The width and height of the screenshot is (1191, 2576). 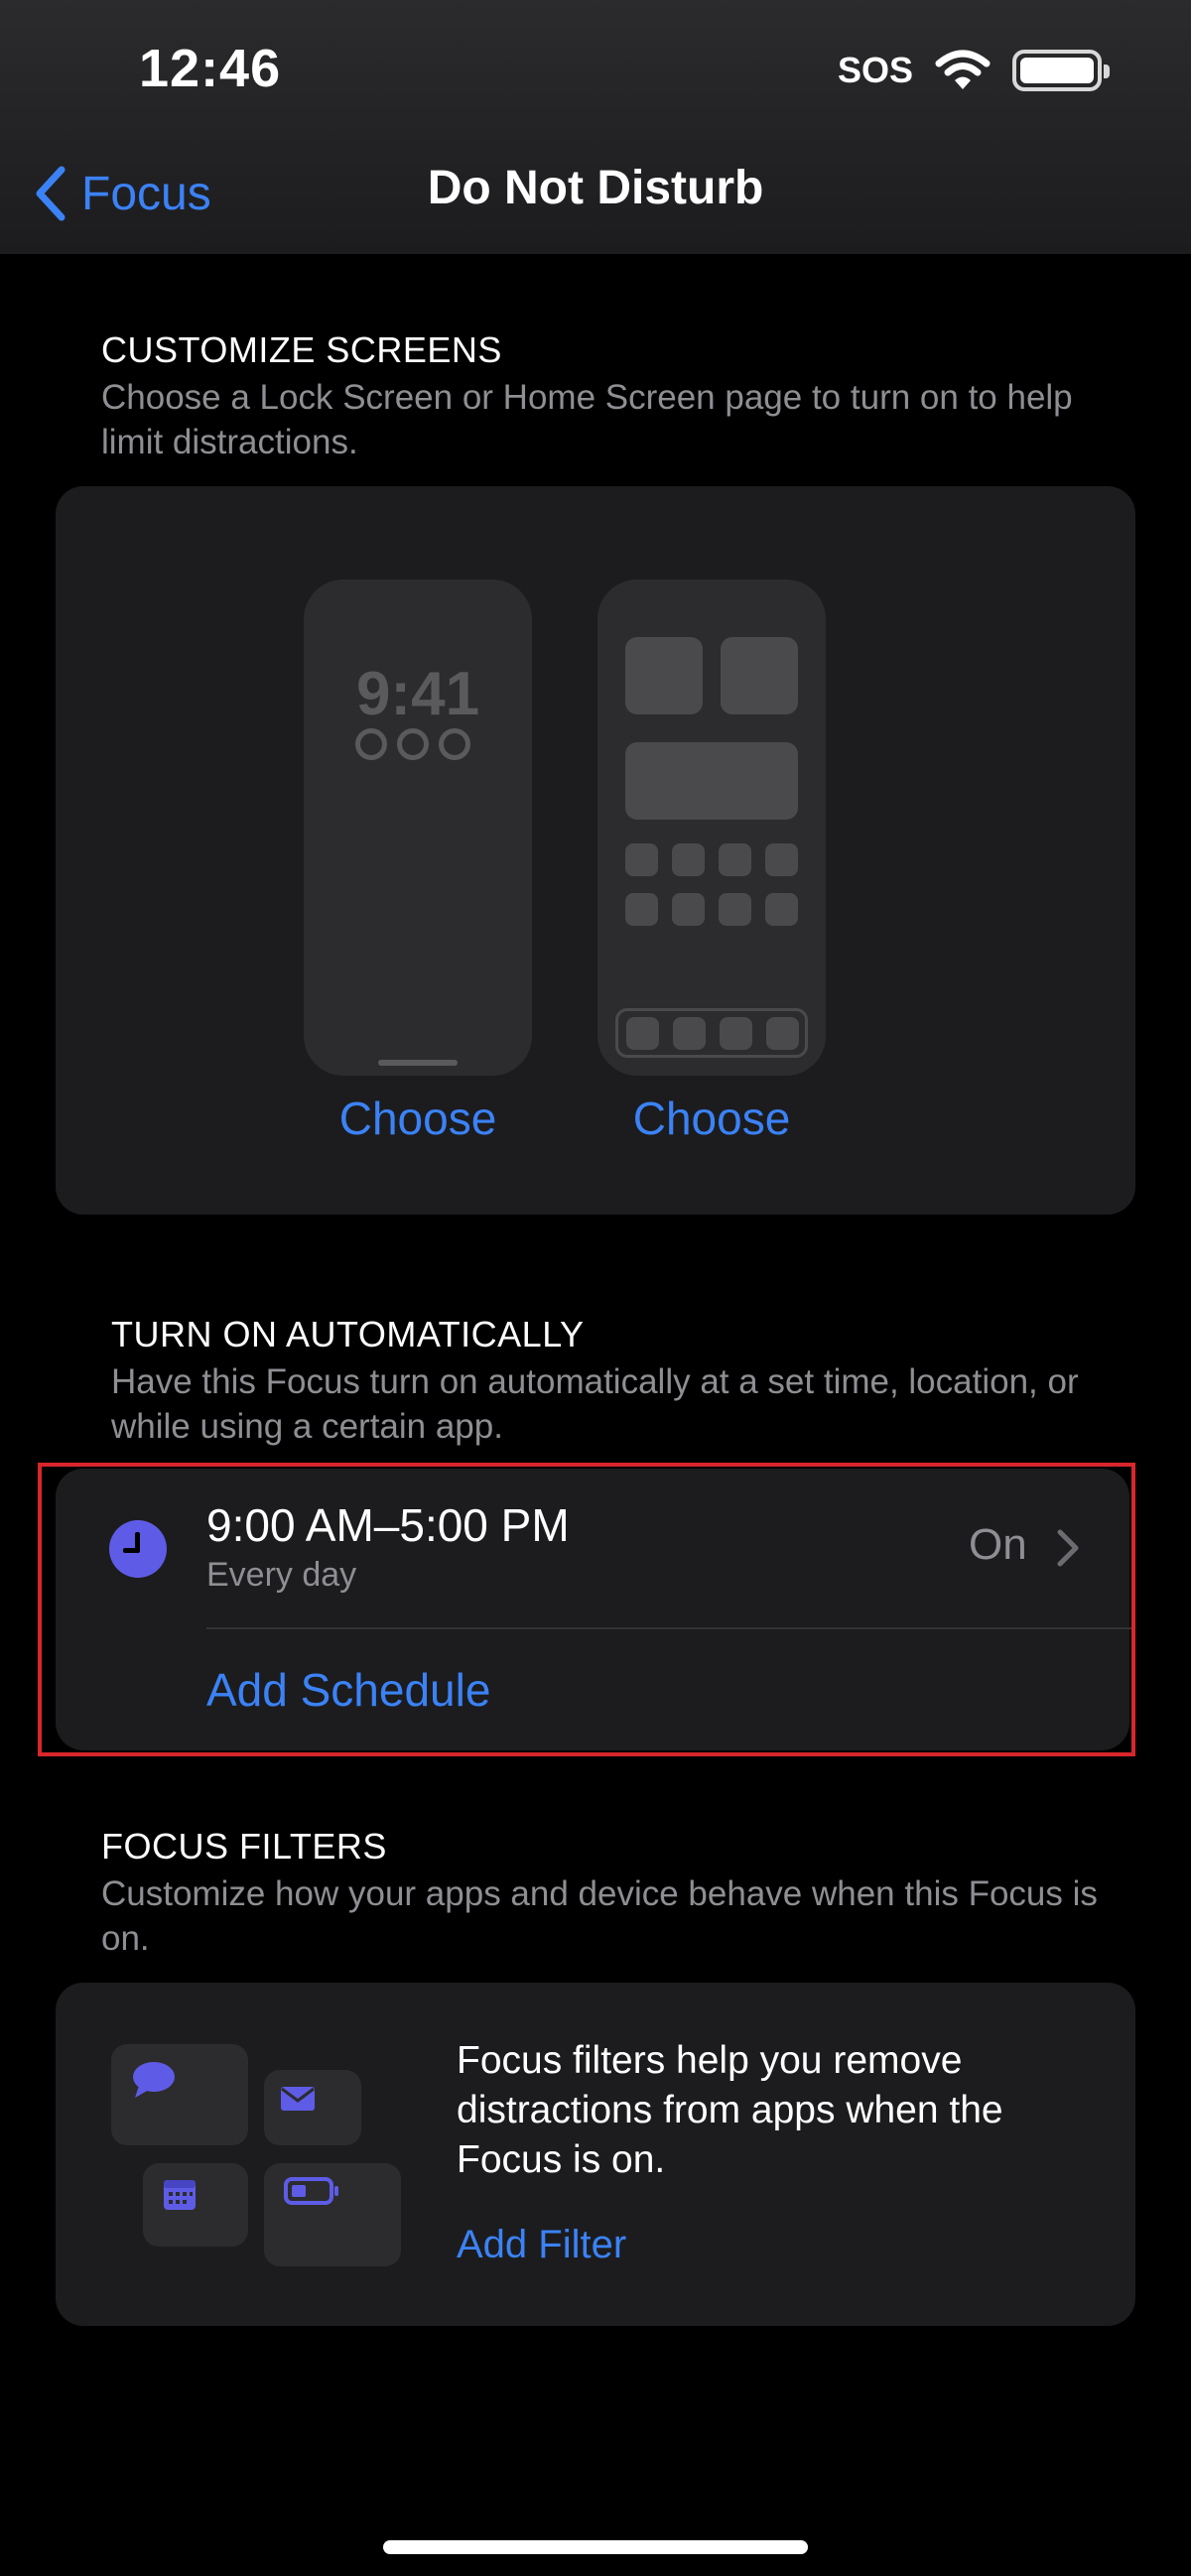 I want to click on sos-label: SOS, so click(x=875, y=70).